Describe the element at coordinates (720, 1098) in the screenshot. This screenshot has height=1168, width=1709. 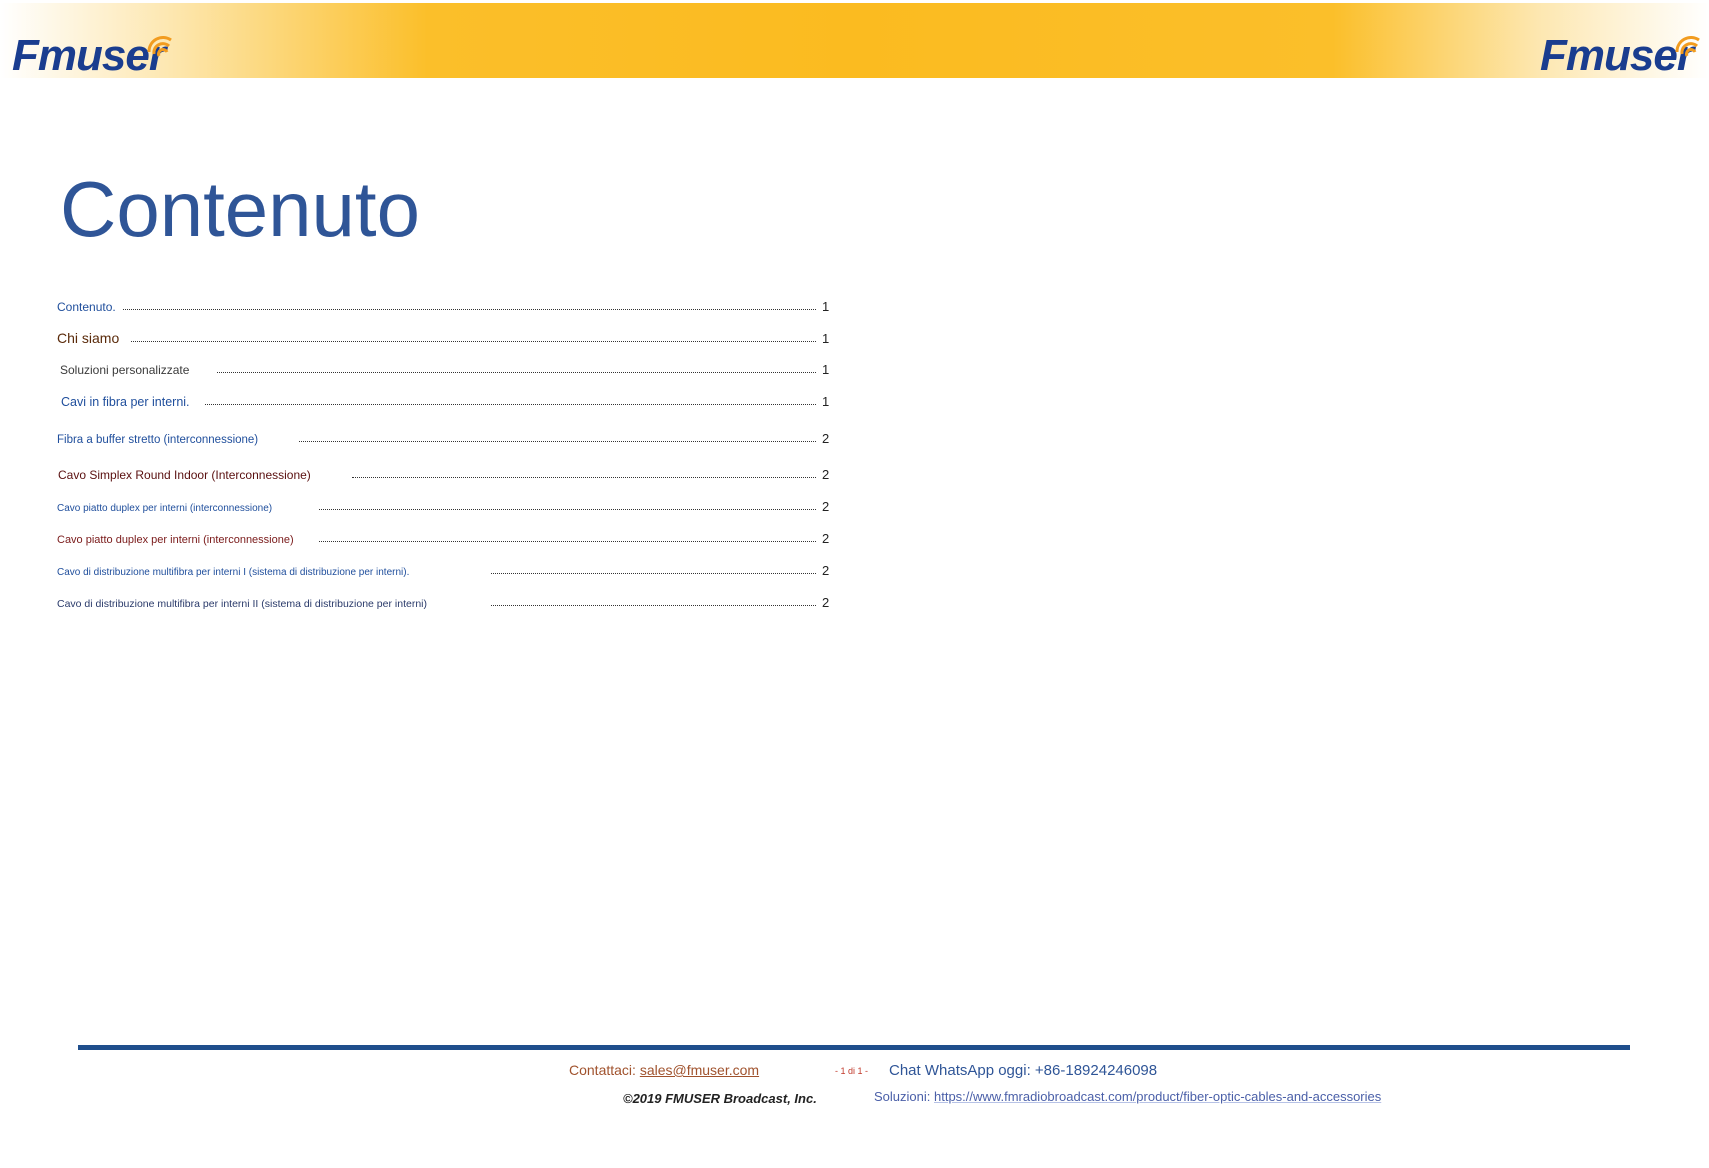
I see `copyright-notice: ©2019 FMUSER Broadcast, Inc.` at that location.